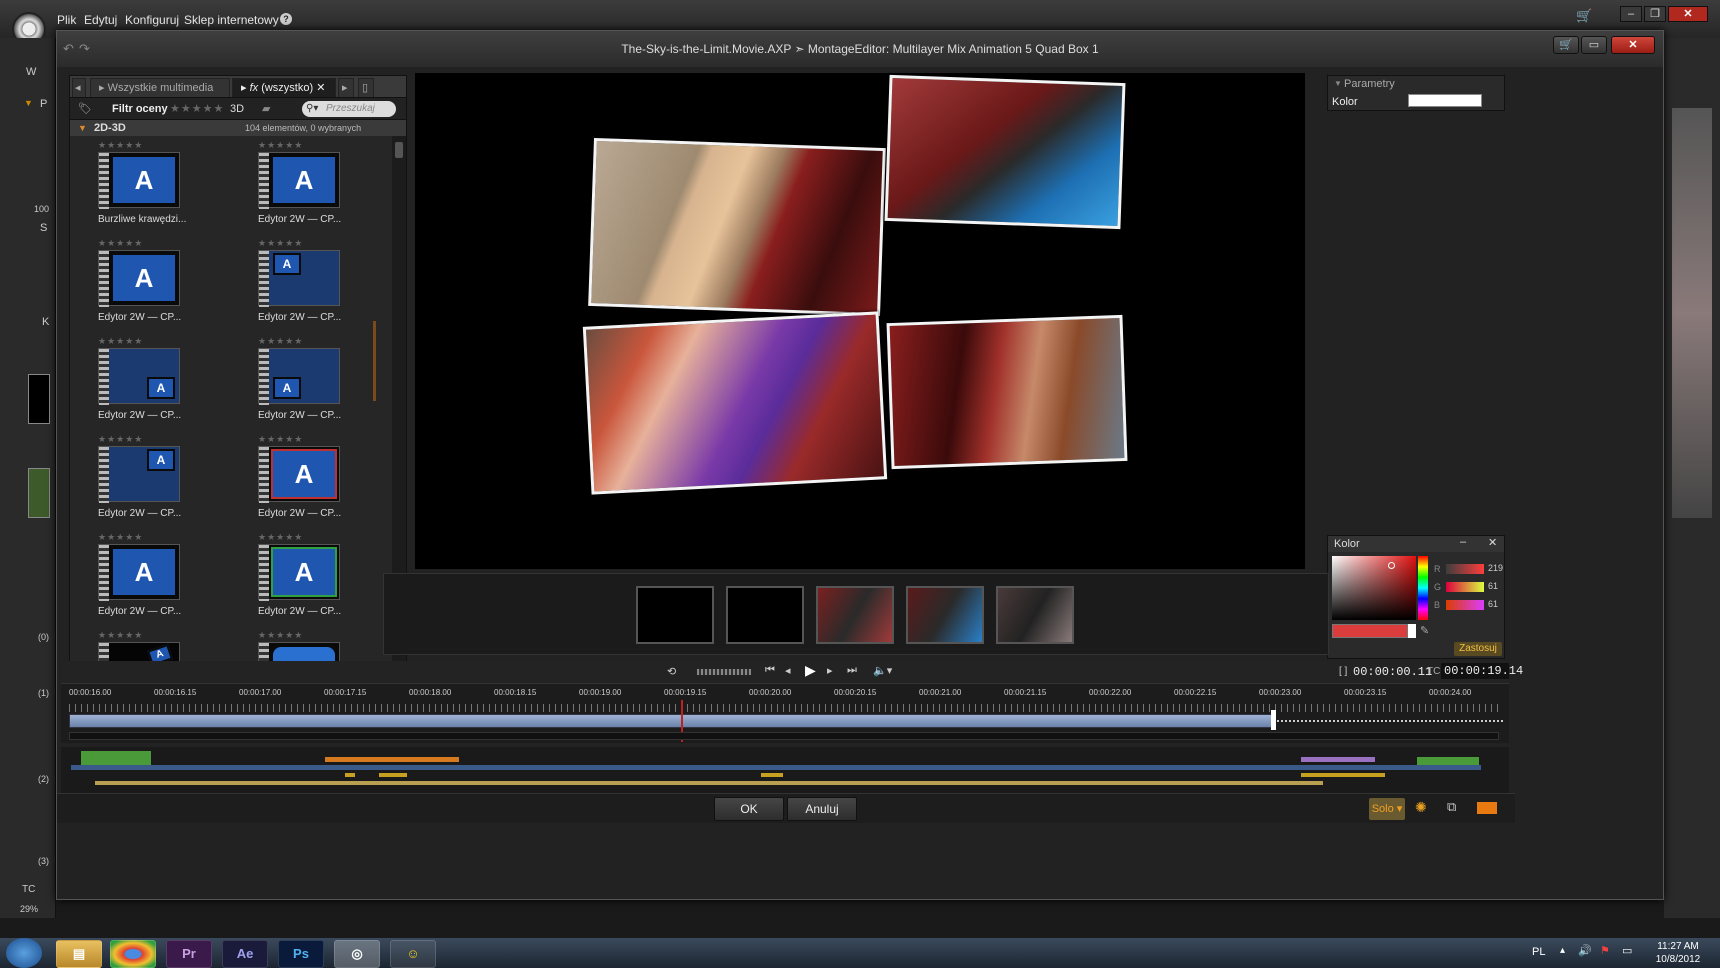  What do you see at coordinates (79, 87) in the screenshot?
I see `tabs-back-icon: ◂` at bounding box center [79, 87].